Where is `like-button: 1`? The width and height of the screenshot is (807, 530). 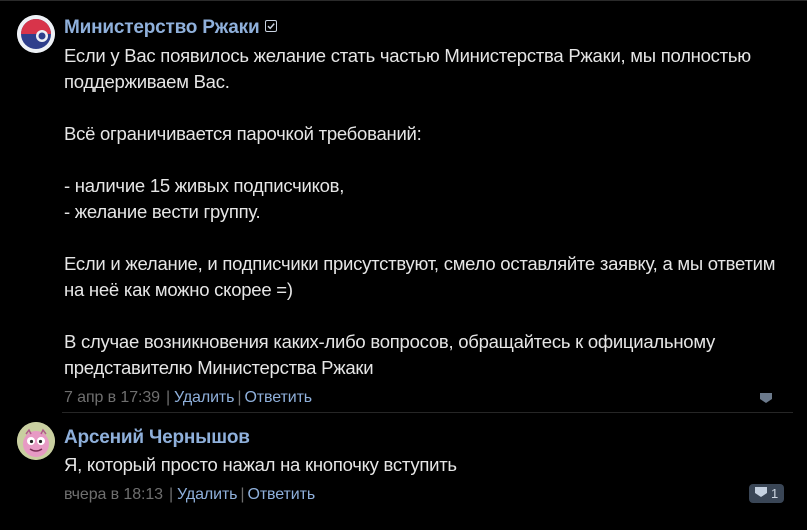 like-button: 1 is located at coordinates (767, 493).